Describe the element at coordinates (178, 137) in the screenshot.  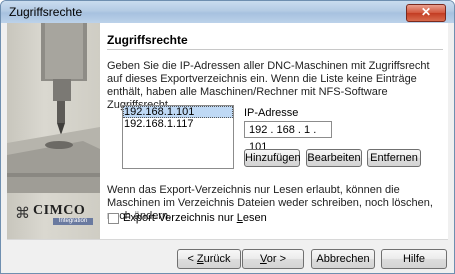
I see `ip-address-list: 192.168.1.101 192.168.1.117` at that location.